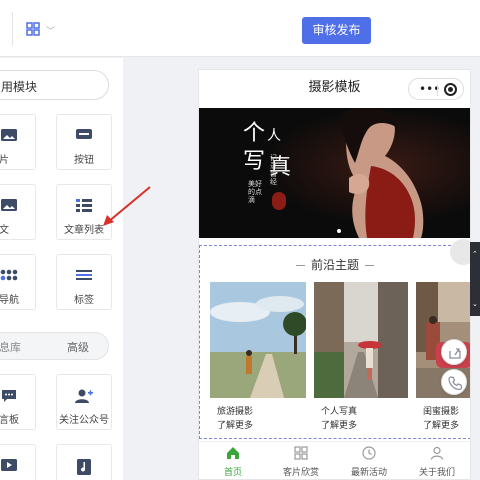  I want to click on card-title: 个人写真, so click(339, 412).